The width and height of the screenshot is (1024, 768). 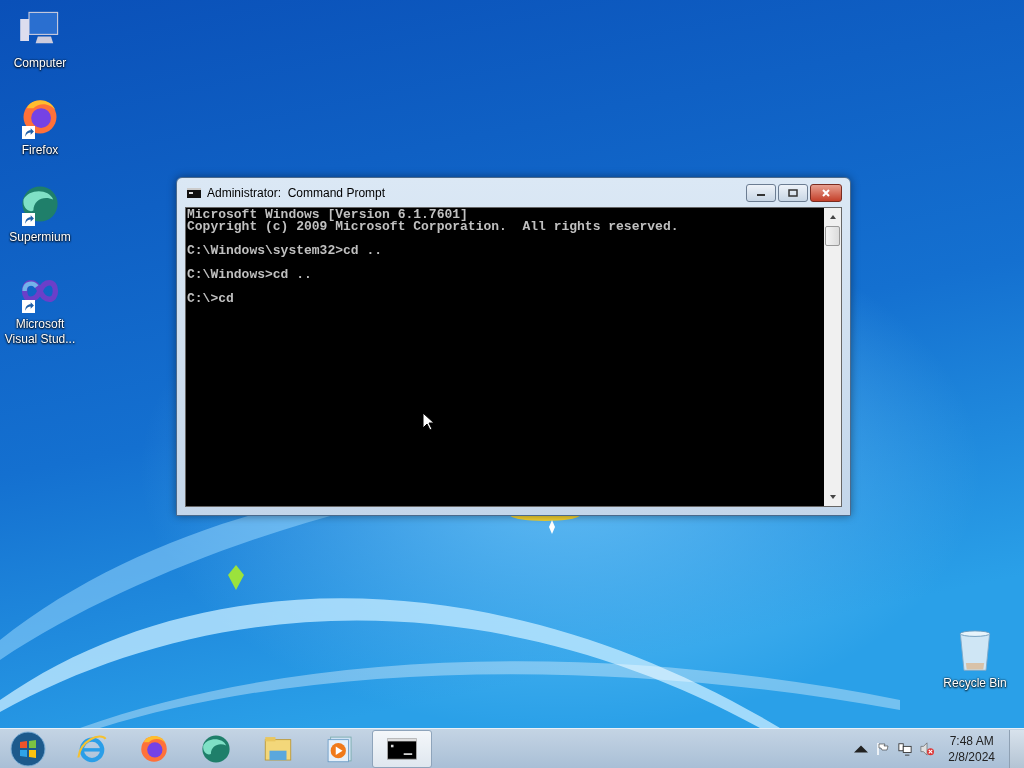 I want to click on close-icon, so click(x=826, y=193).